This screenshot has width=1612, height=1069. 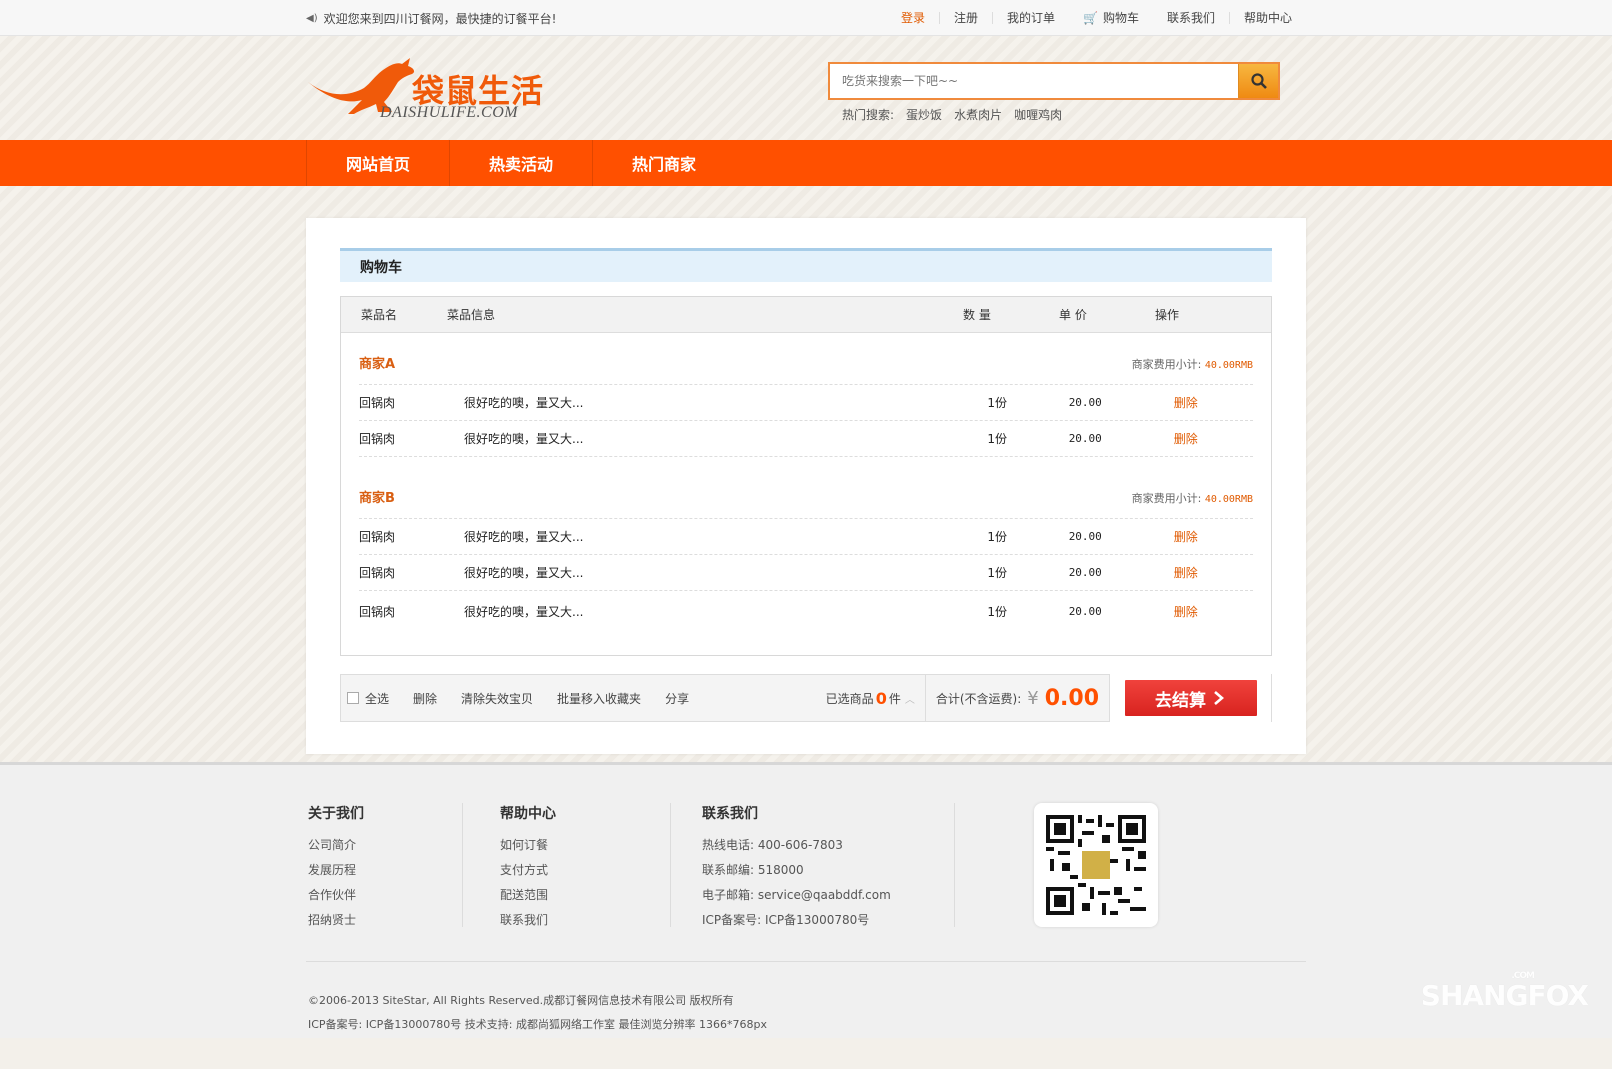 What do you see at coordinates (353, 698) in the screenshot?
I see `select-all-checkbox` at bounding box center [353, 698].